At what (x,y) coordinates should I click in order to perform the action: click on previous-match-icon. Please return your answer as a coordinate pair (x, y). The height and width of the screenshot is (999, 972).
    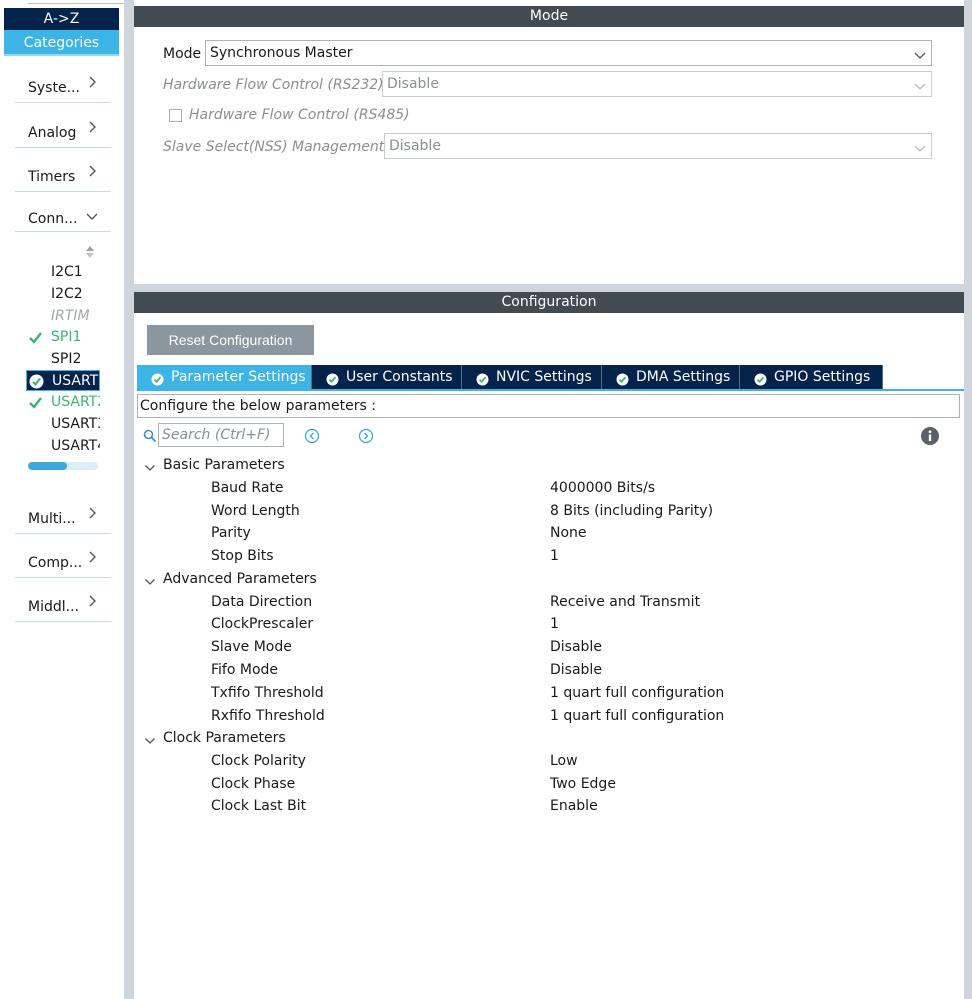
    Looking at the image, I should click on (312, 436).